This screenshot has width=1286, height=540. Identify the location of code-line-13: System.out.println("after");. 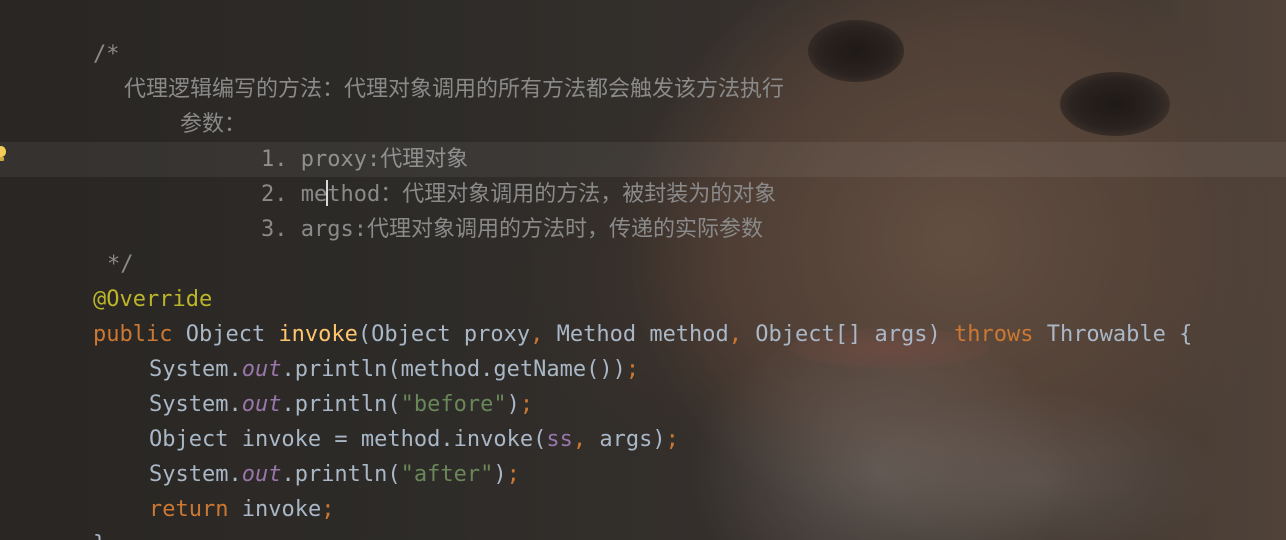
(691, 454).